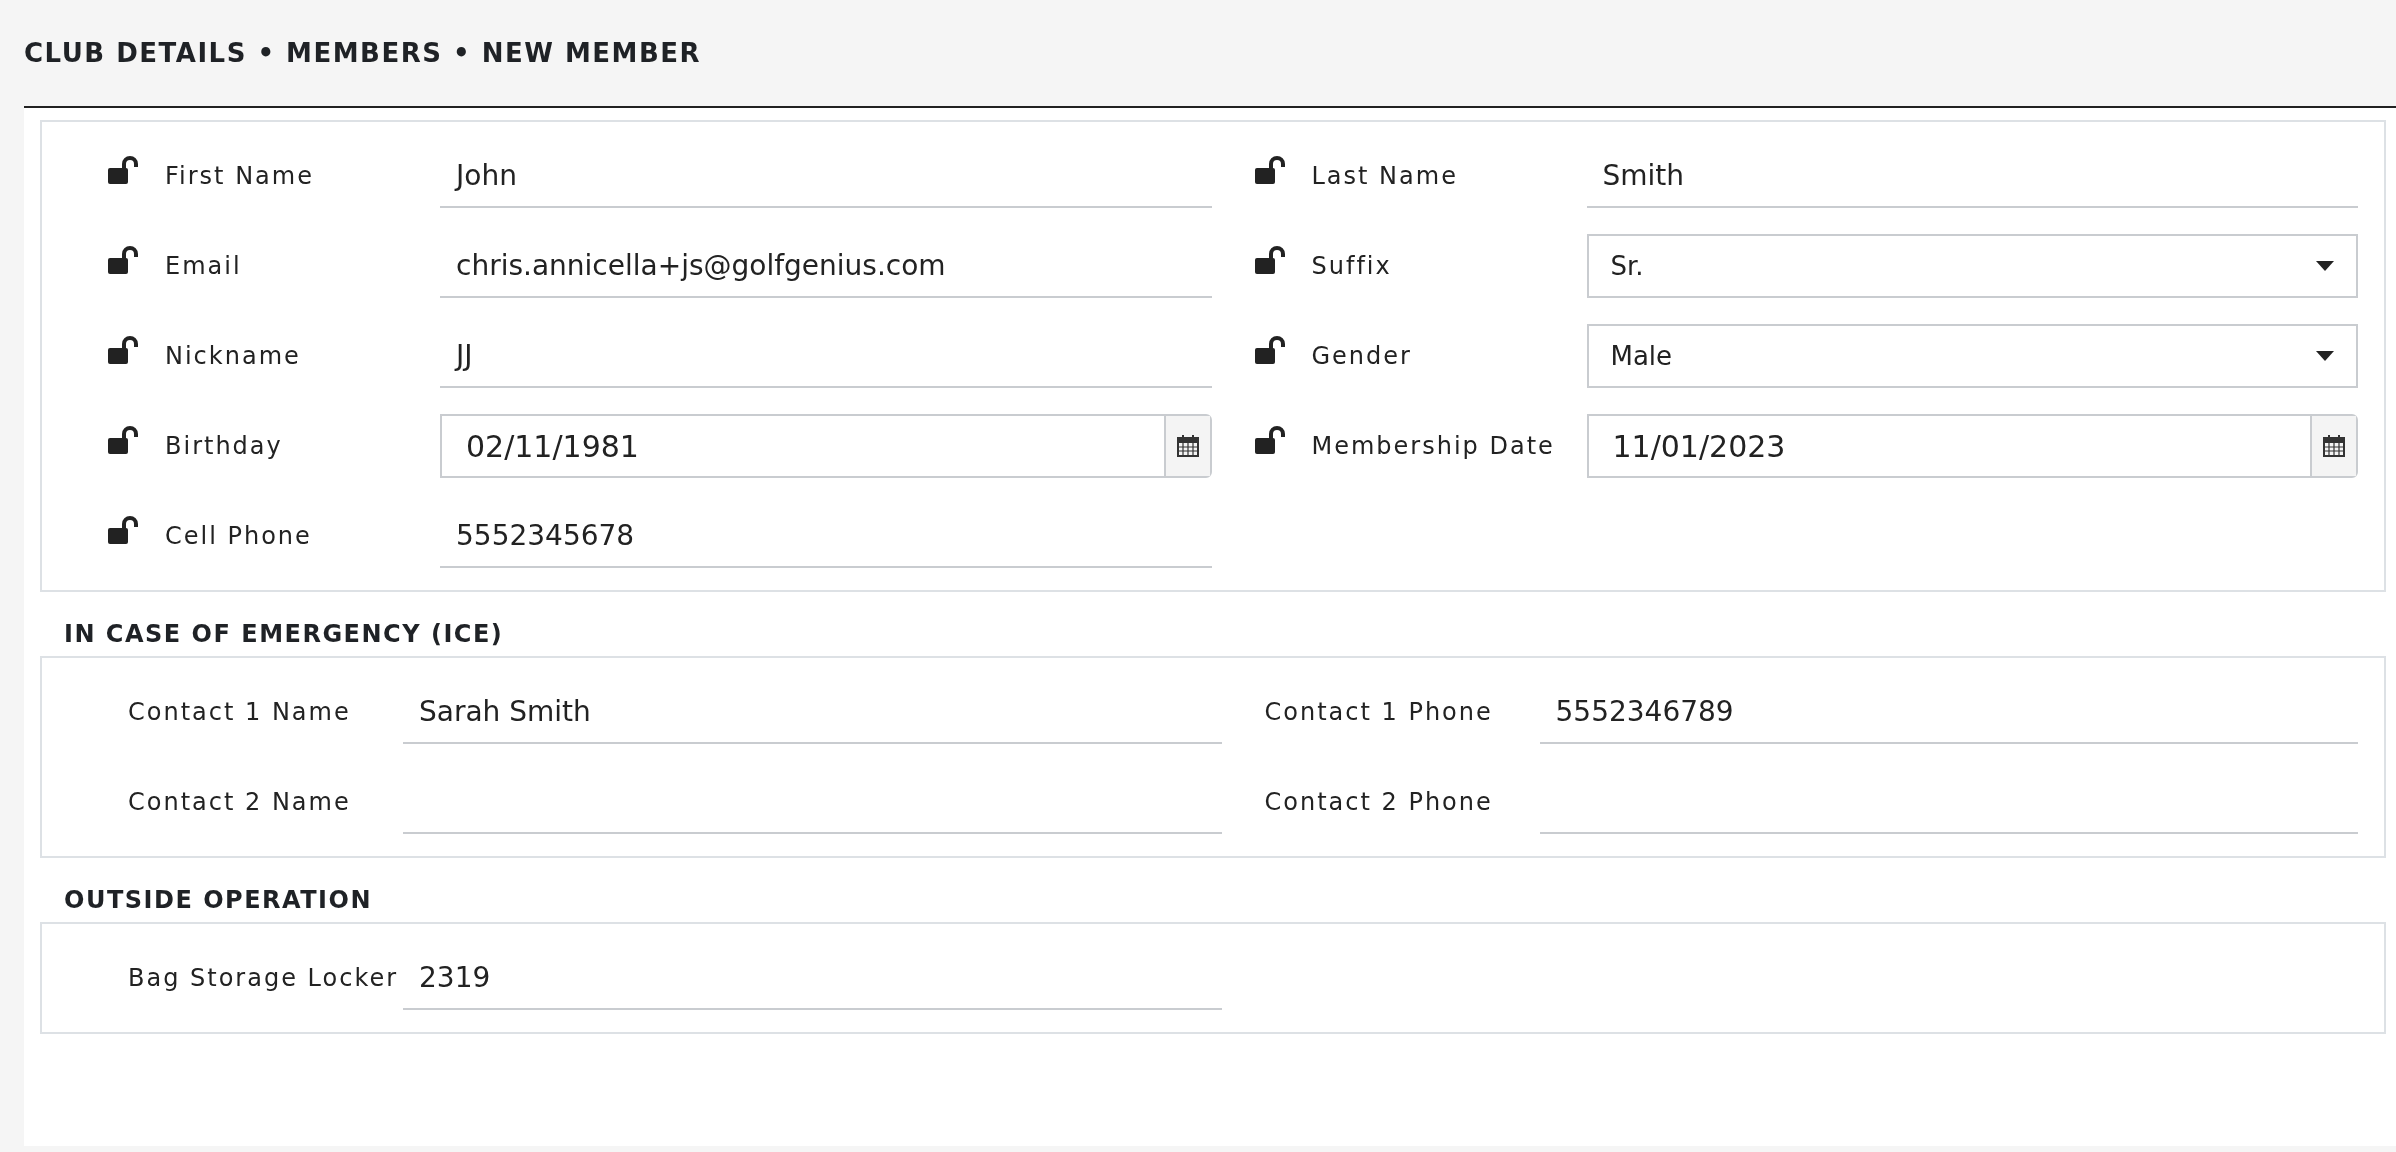  I want to click on field-label: Contact 2 Name, so click(240, 802).